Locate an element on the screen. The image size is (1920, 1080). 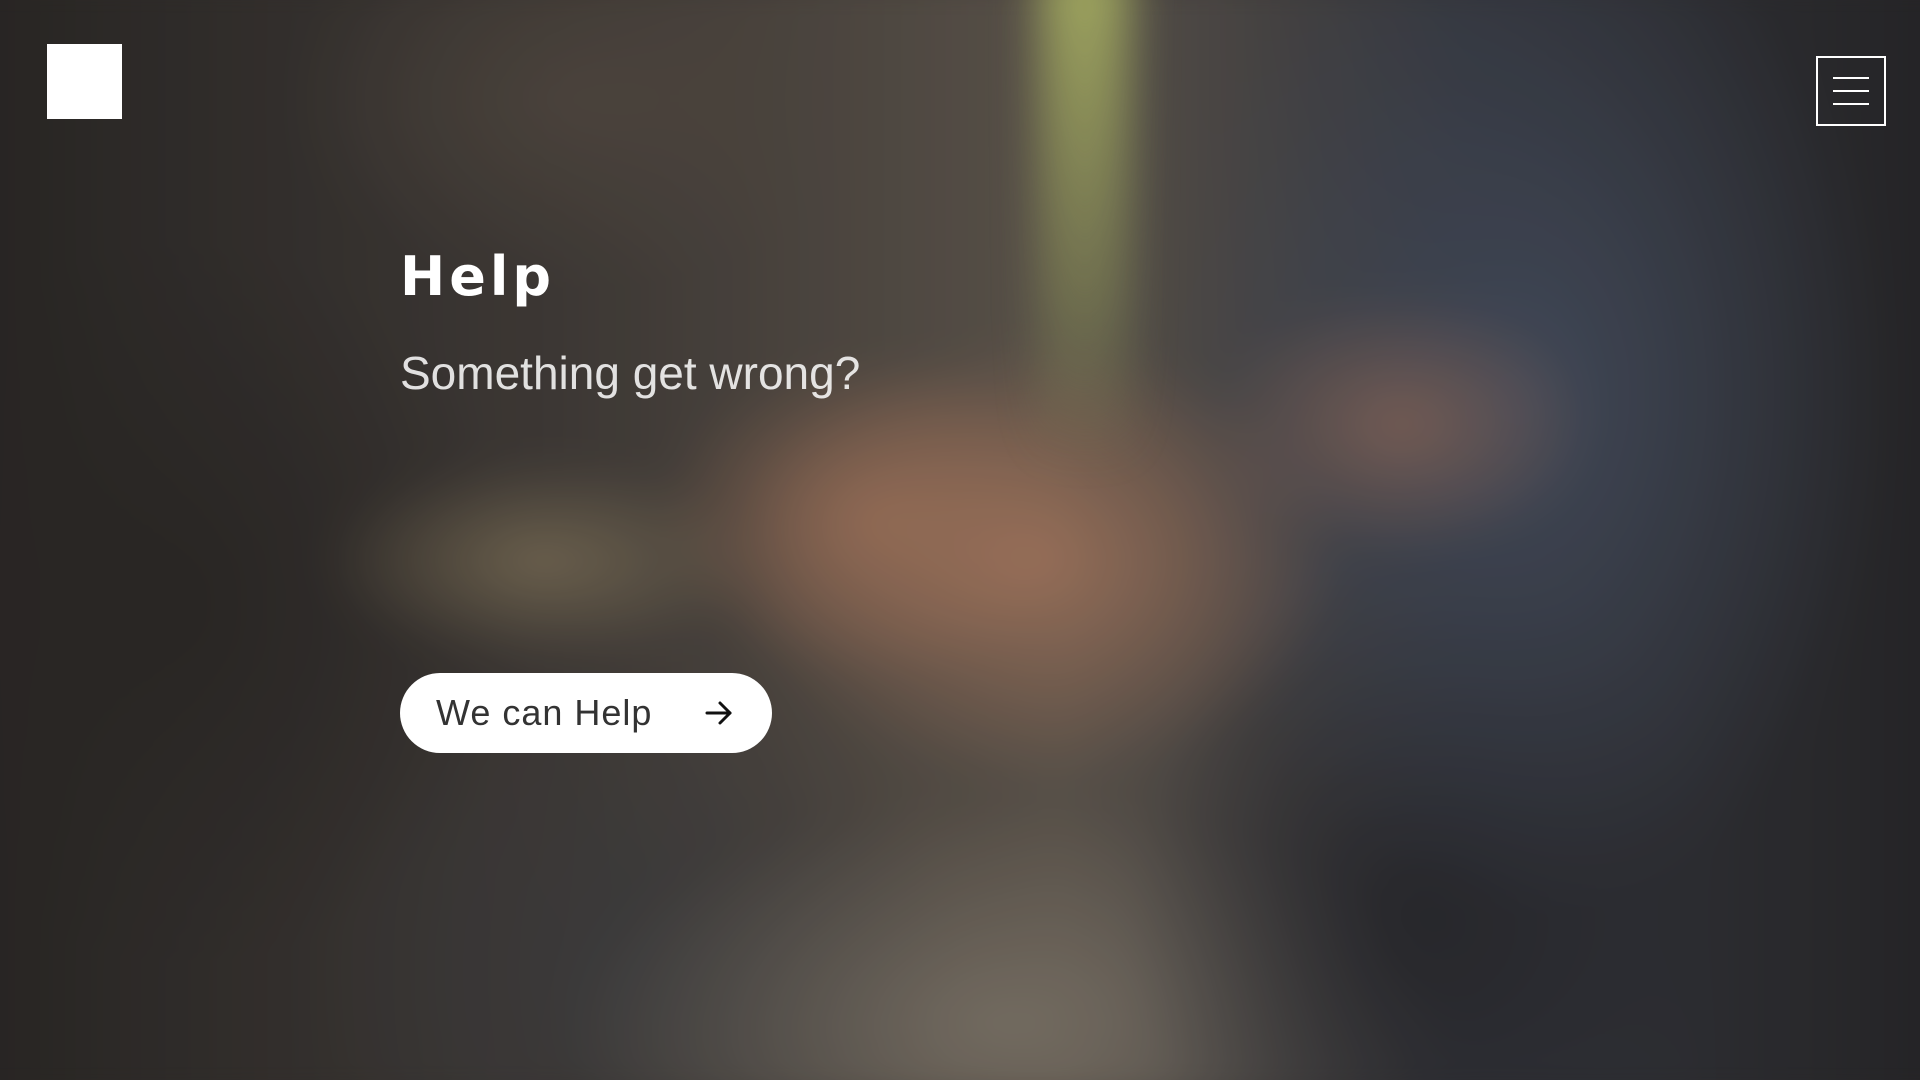
hamburger-menu-icon is located at coordinates (1851, 91).